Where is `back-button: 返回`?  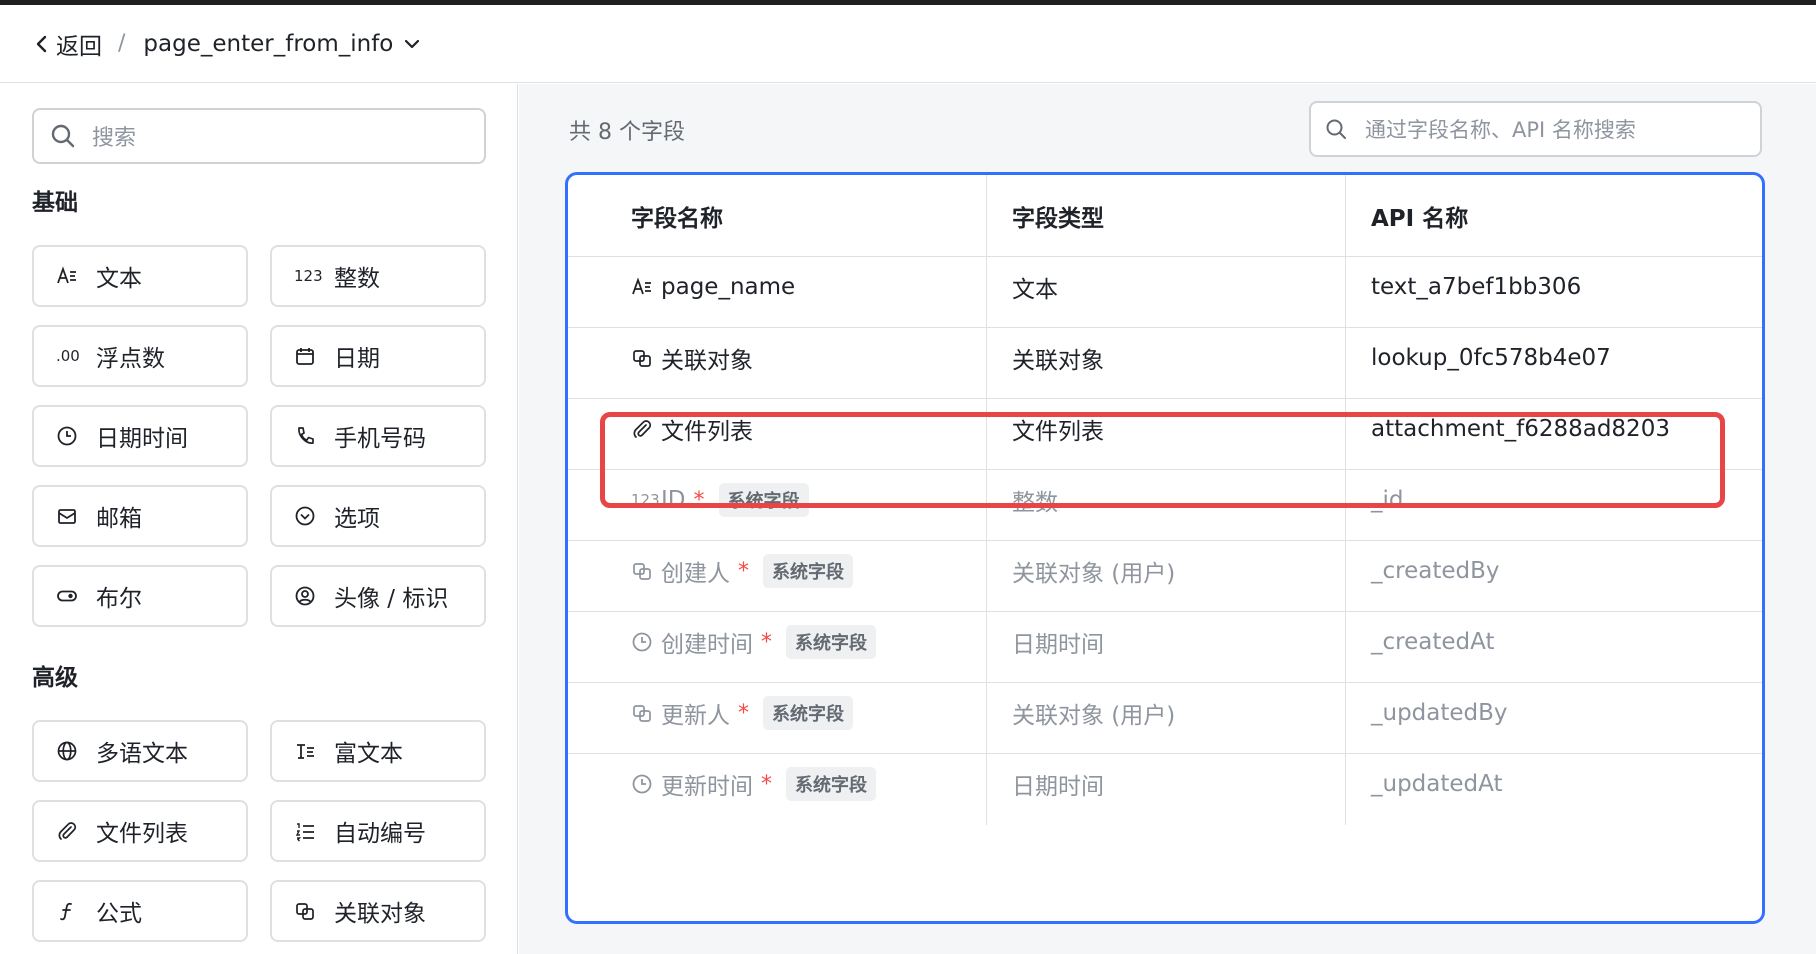 back-button: 返回 is located at coordinates (67, 44).